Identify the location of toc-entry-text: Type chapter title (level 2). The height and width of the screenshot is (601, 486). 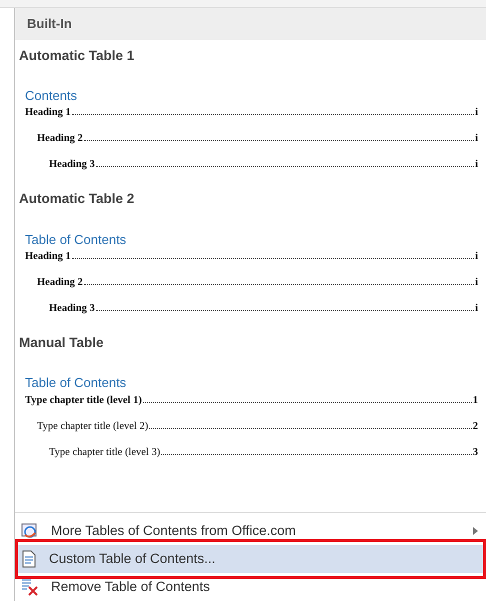
(92, 427).